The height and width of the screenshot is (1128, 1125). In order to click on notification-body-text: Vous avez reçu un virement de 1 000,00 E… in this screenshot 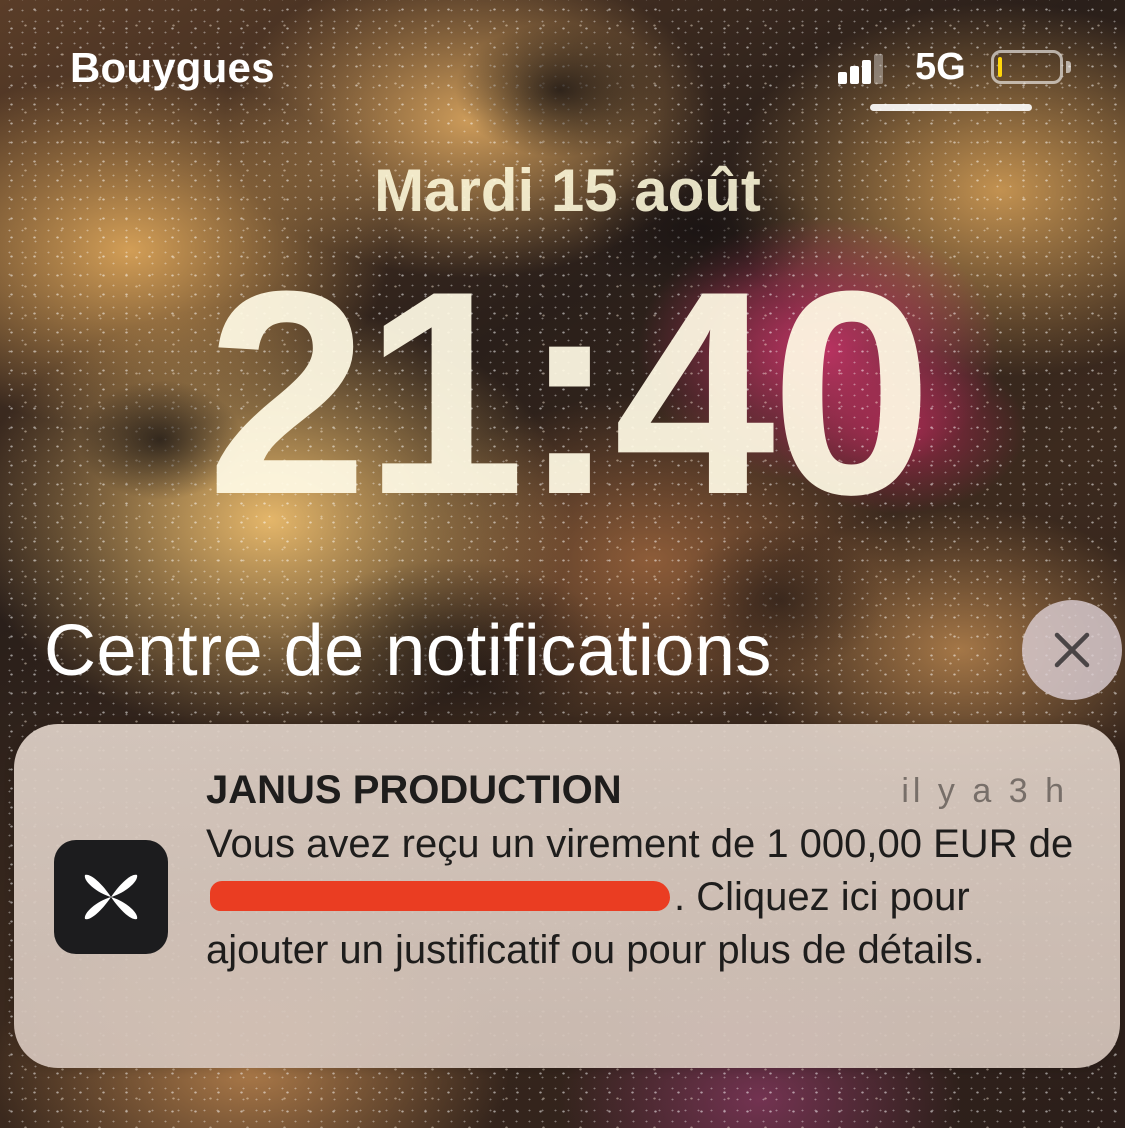, I will do `click(640, 844)`.